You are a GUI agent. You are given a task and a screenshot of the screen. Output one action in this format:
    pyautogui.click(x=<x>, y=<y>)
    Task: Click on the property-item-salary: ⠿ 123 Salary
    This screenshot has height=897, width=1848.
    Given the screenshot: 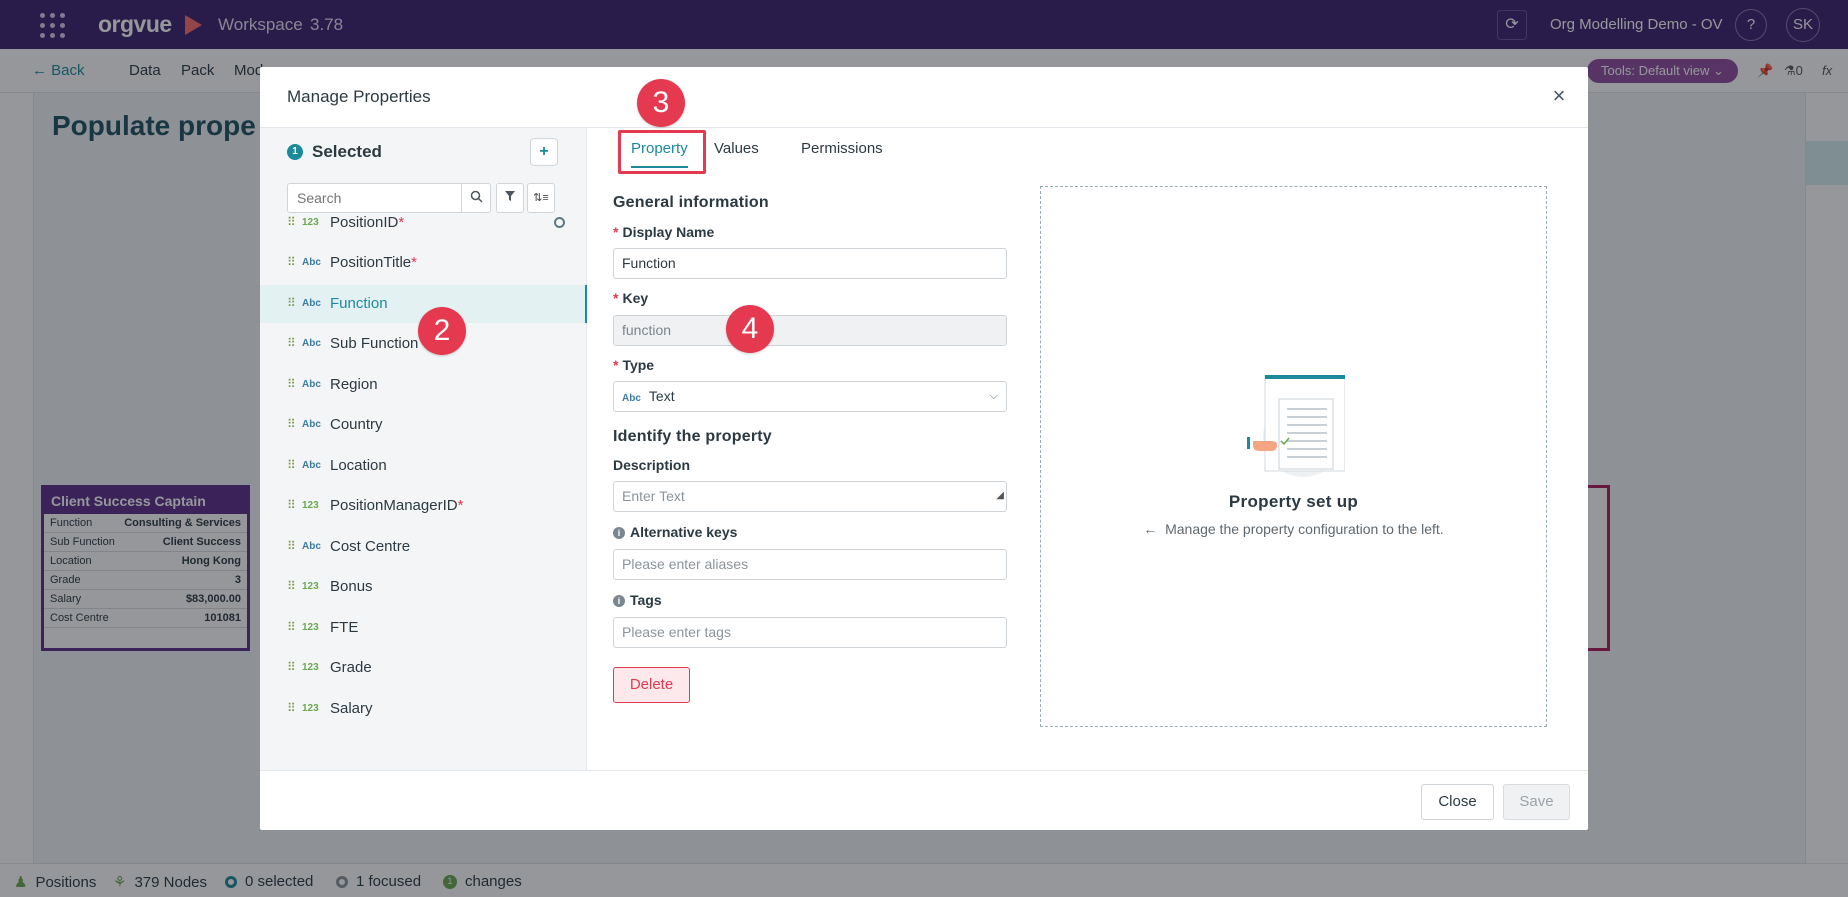 What is the action you would take?
    pyautogui.click(x=423, y=709)
    